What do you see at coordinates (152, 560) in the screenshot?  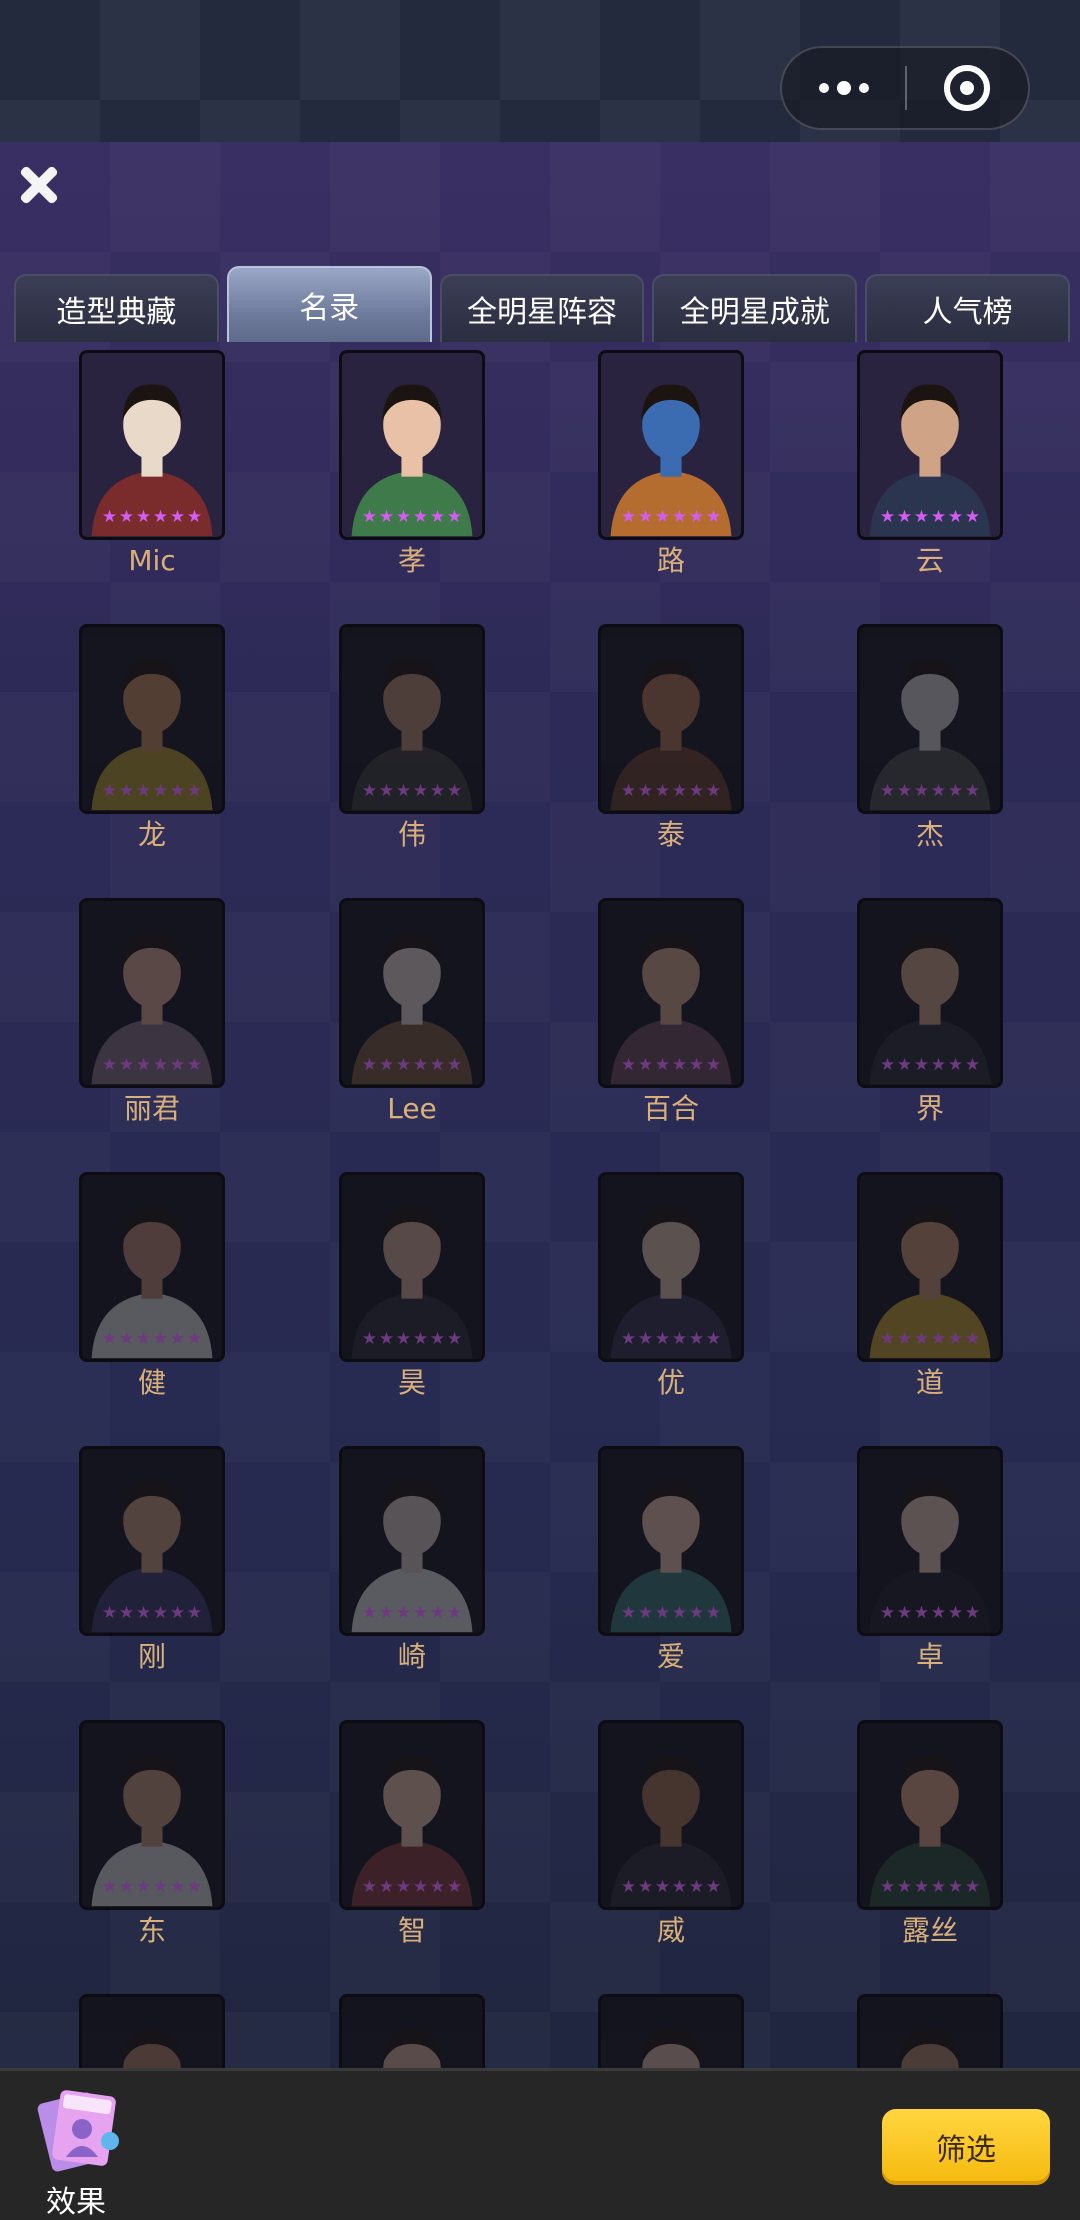 I see `character-name: Mic` at bounding box center [152, 560].